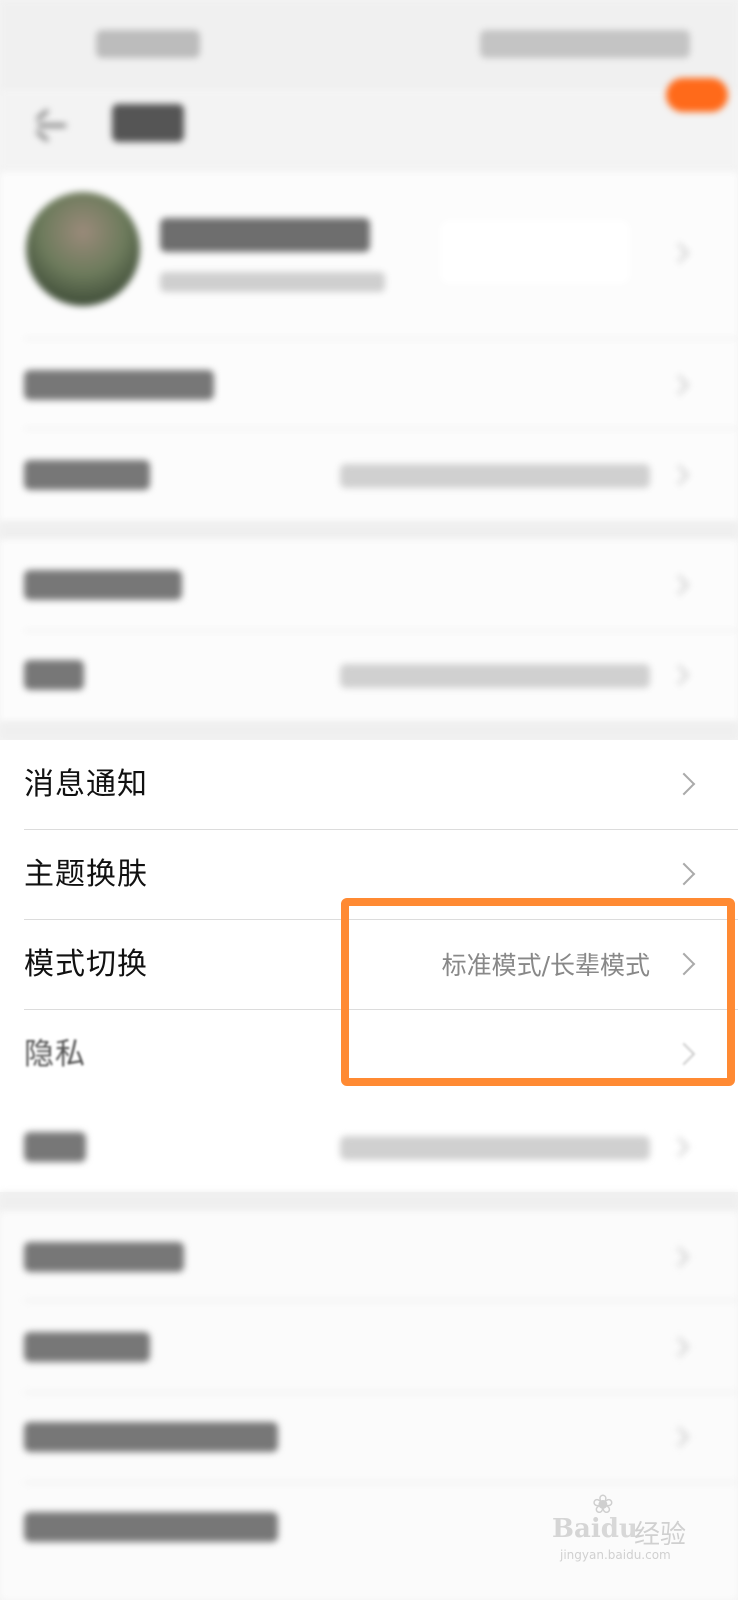  Describe the element at coordinates (369, 785) in the screenshot. I see `settings-row-notifications: 消息通知` at that location.